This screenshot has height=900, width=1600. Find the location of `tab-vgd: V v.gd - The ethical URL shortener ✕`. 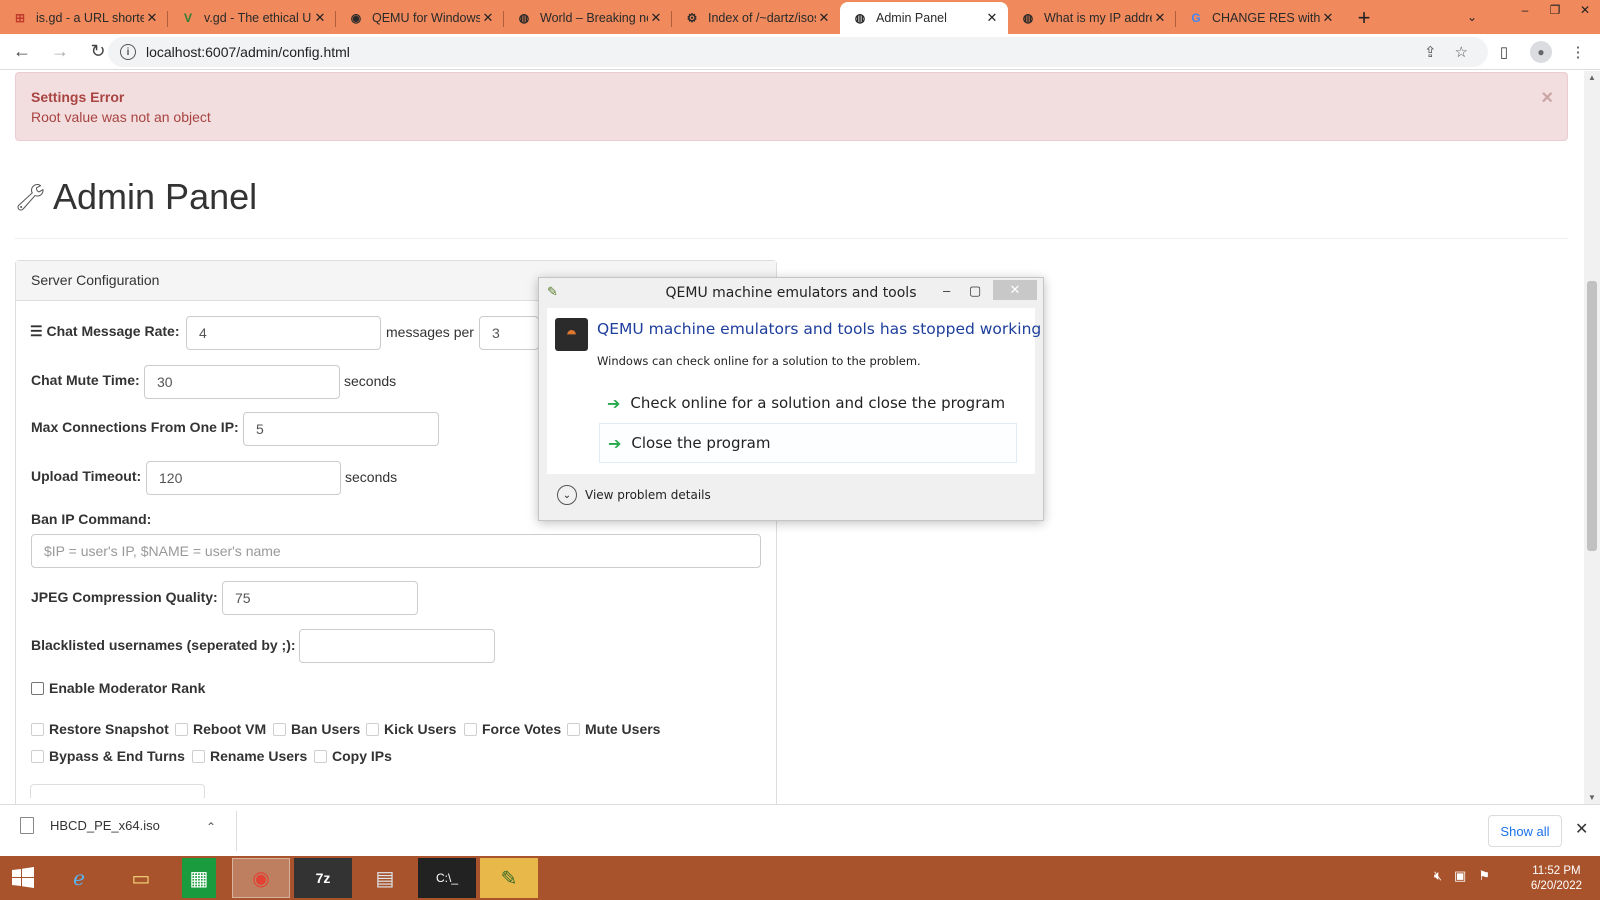

tab-vgd: V v.gd - The ethical URL shortener ✕ is located at coordinates (252, 18).